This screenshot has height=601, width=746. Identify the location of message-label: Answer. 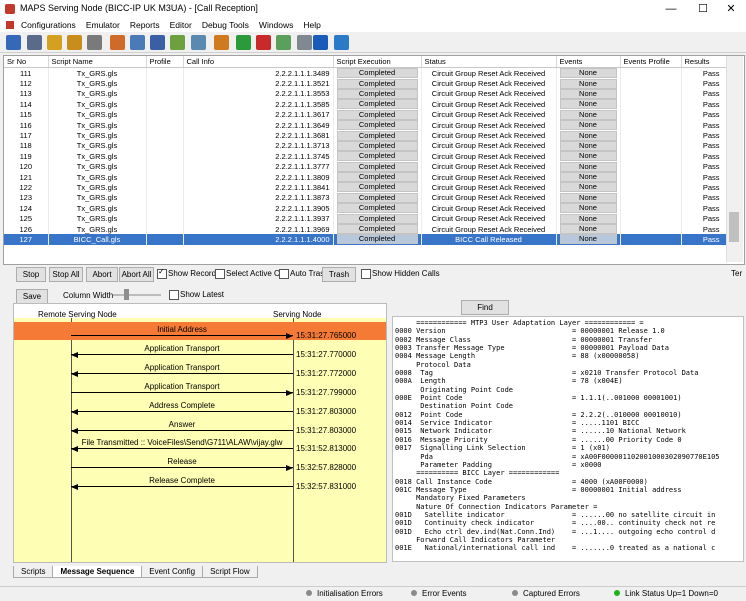
(182, 424).